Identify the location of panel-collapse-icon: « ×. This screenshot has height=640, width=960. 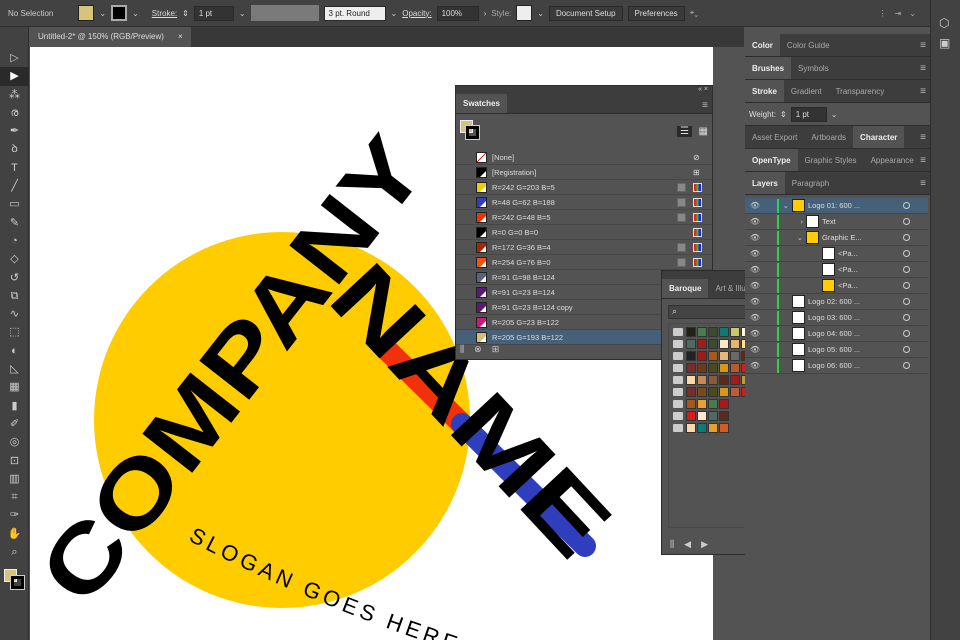
(584, 90).